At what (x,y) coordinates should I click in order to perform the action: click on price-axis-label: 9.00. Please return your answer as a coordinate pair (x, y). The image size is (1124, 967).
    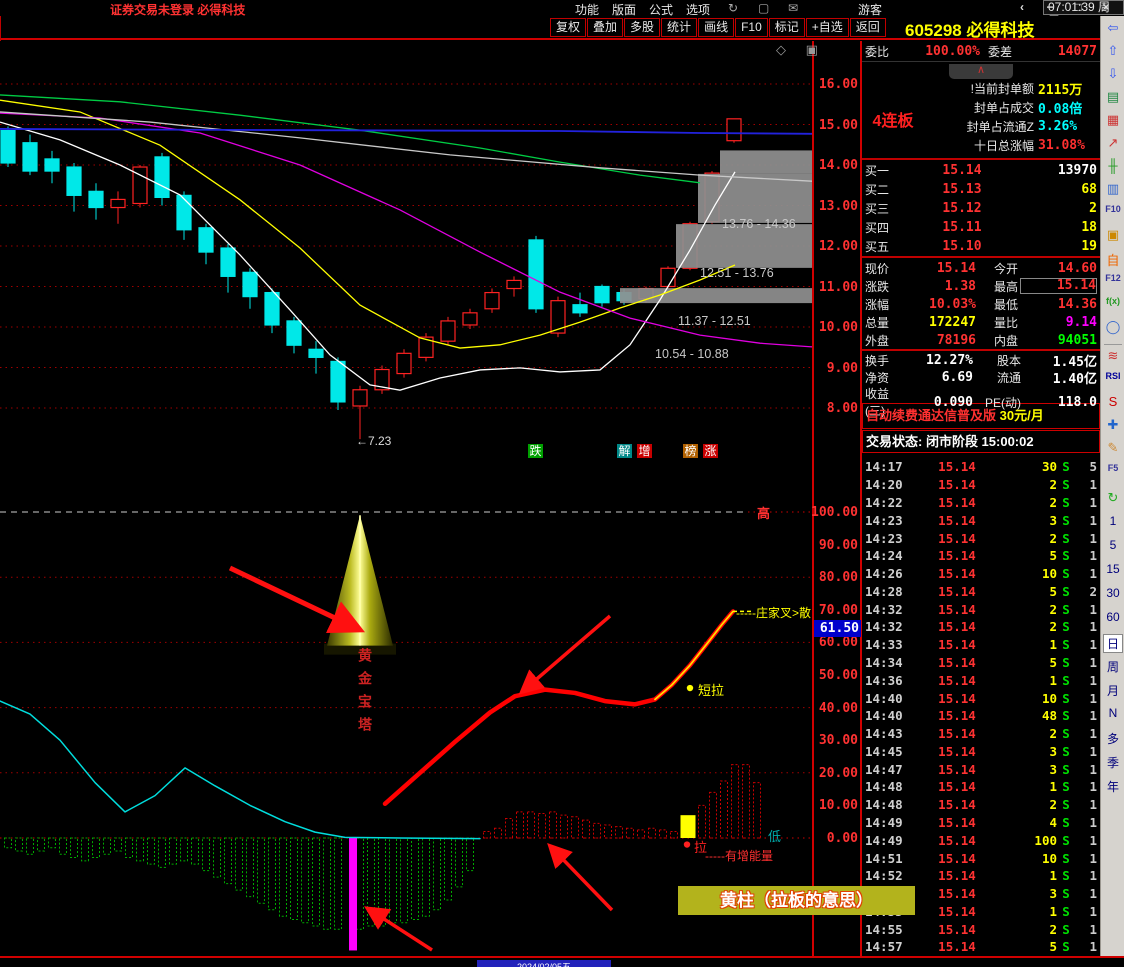
    Looking at the image, I should click on (842, 368).